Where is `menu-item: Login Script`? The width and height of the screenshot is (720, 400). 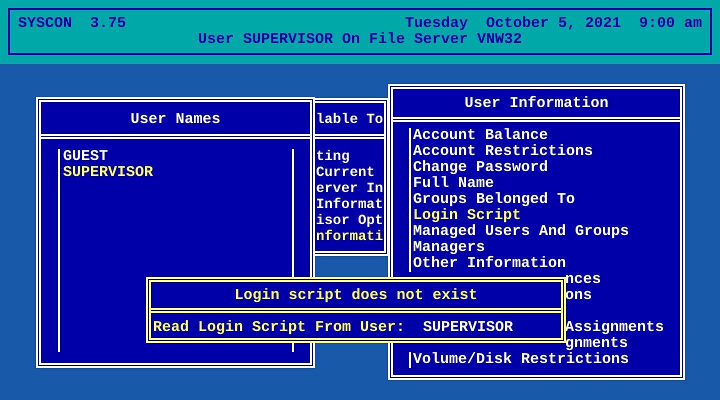 menu-item: Login Script is located at coordinates (467, 216).